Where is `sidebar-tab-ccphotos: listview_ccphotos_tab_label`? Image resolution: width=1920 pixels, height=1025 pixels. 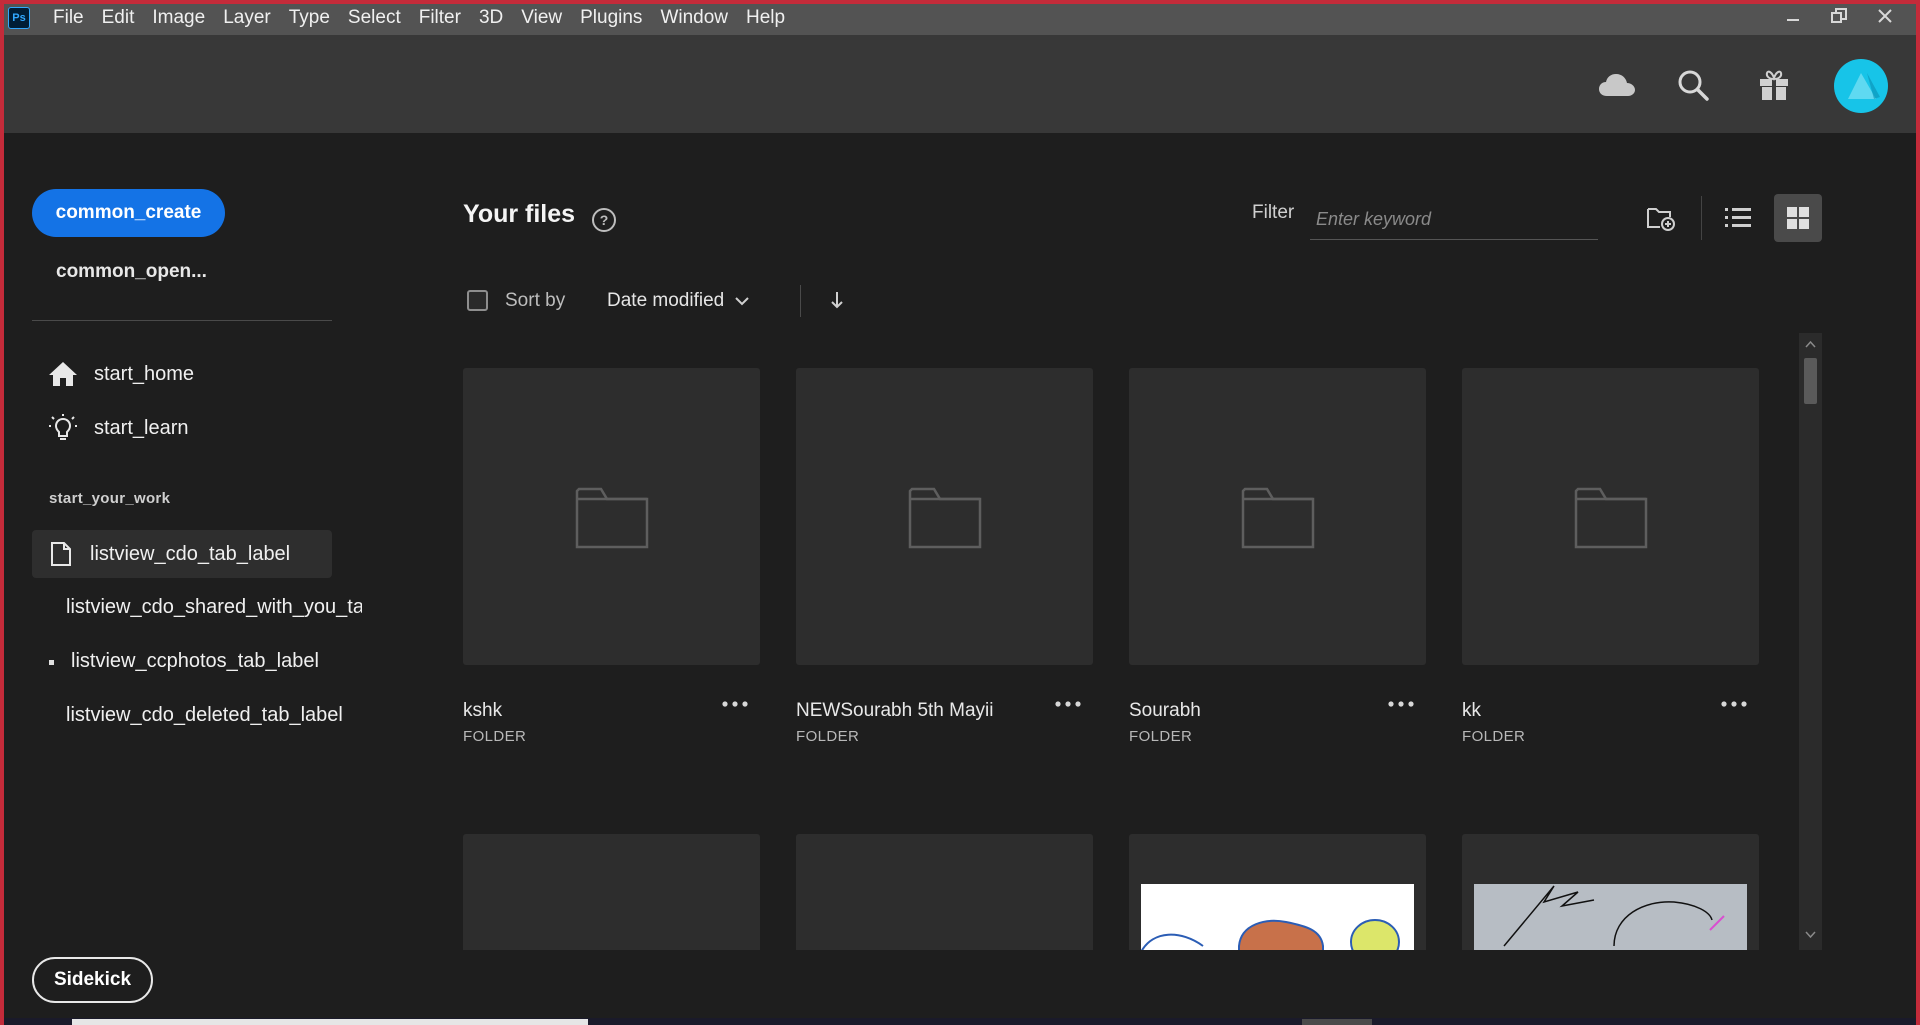
sidebar-tab-ccphotos: listview_ccphotos_tab_label is located at coordinates (195, 661).